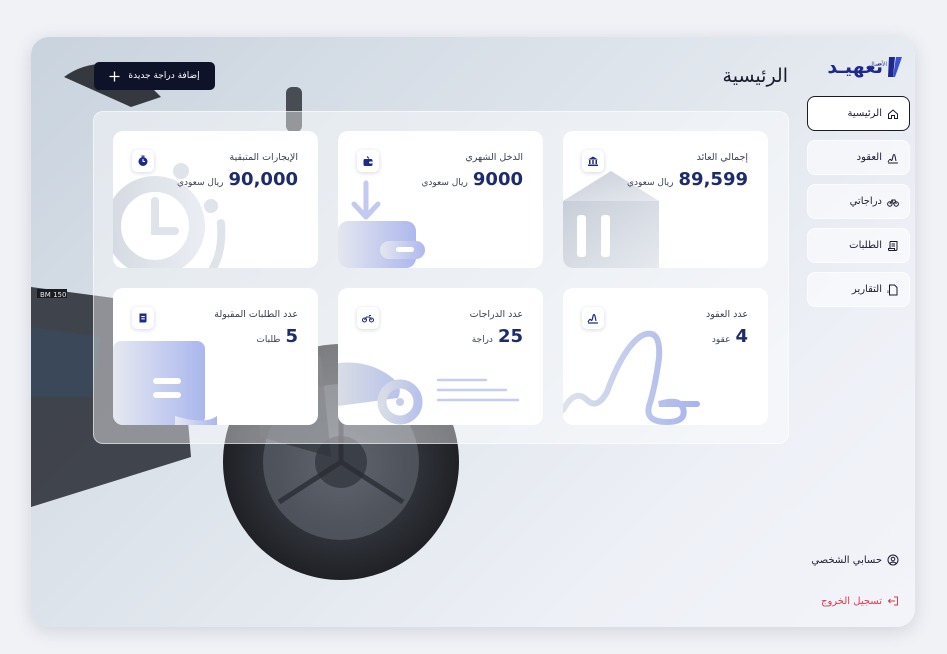 Image resolution: width=947 pixels, height=654 pixels. I want to click on stat-card-remaining-rents: الإيجارات المتبقية 90,000 ريال سعودي, so click(215, 199).